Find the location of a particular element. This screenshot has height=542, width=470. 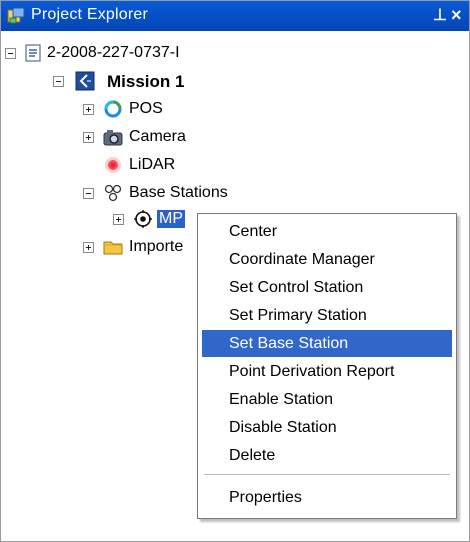

pos-icon is located at coordinates (113, 109).